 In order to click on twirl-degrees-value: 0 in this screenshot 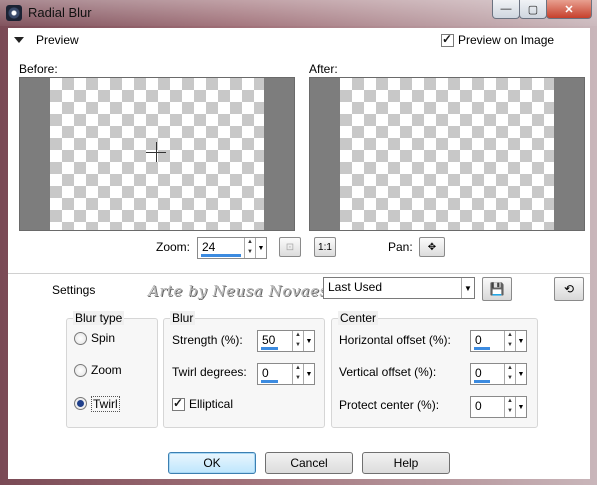, I will do `click(265, 373)`.